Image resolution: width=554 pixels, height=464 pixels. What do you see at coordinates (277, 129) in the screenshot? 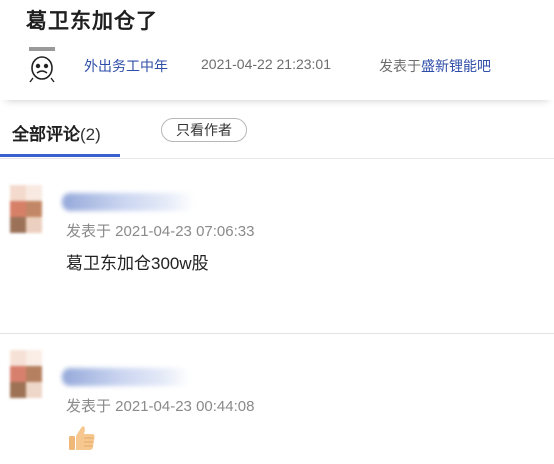
I see `comment-tabs: 全部评论(2)` at bounding box center [277, 129].